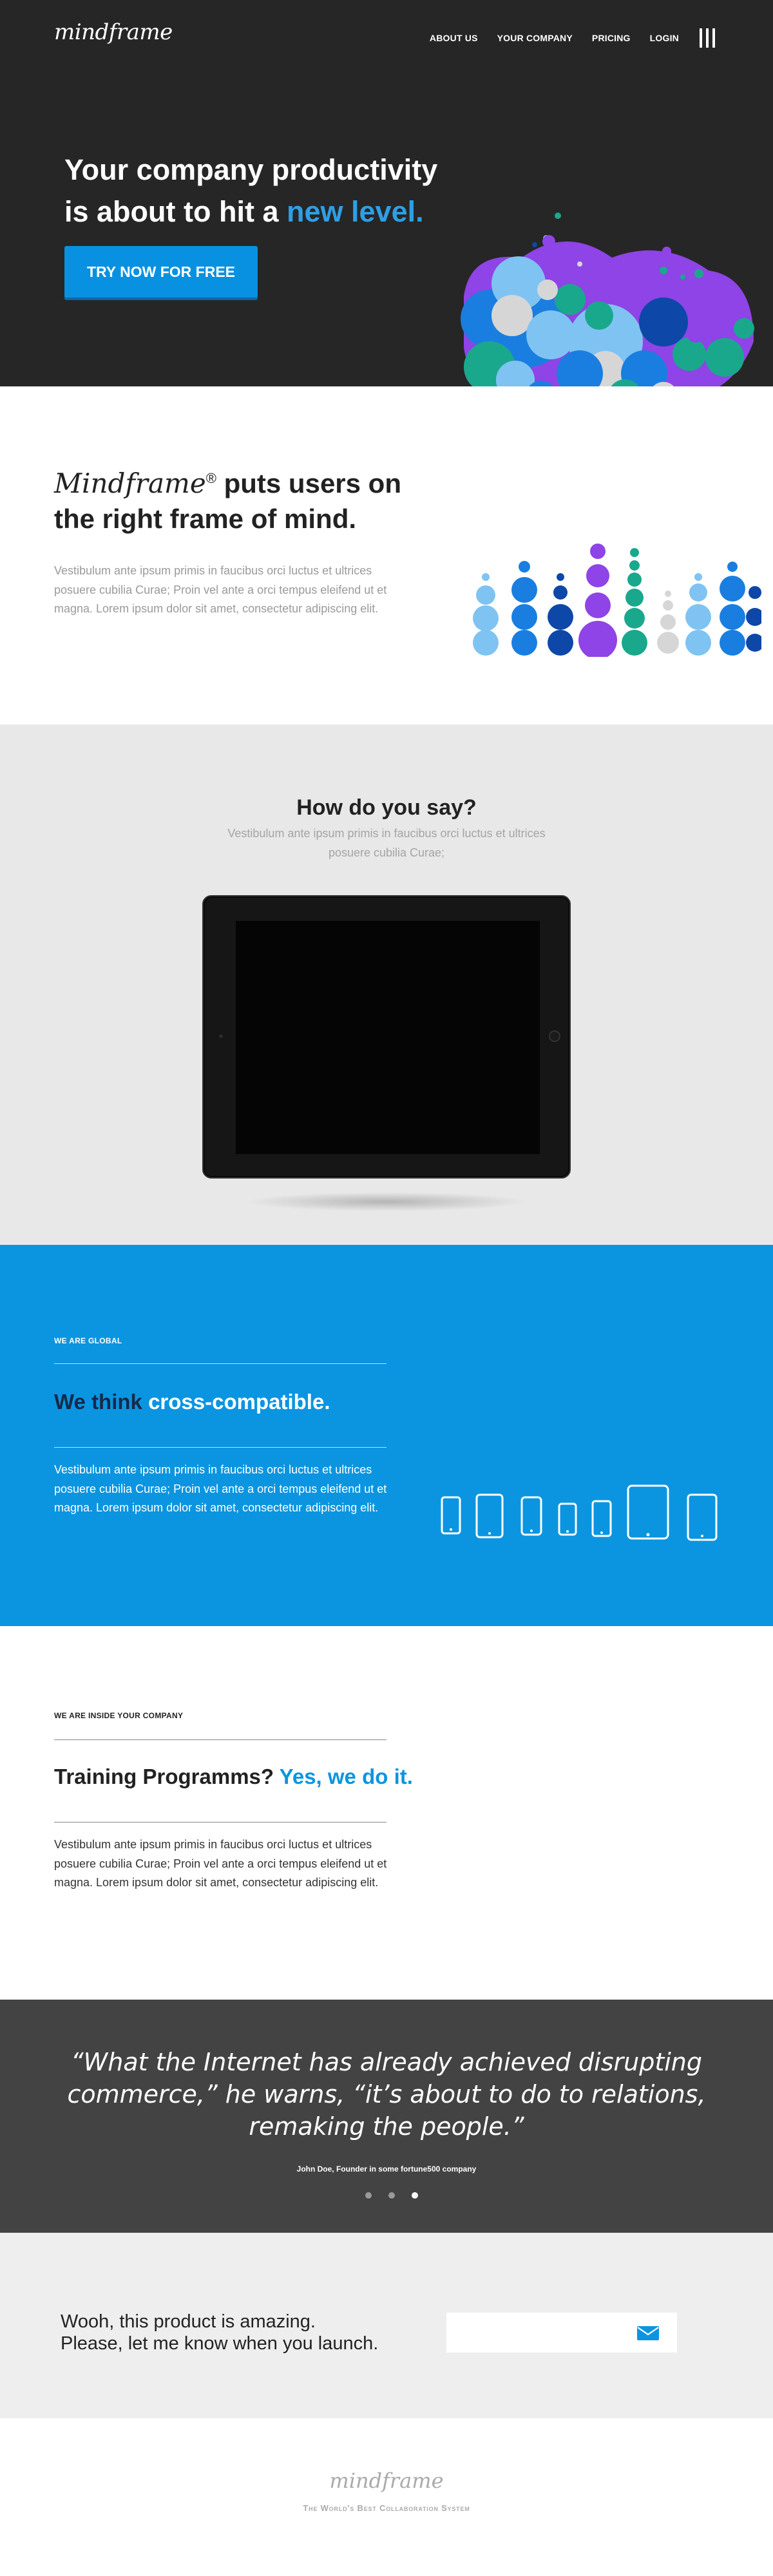  I want to click on tablet-home-button, so click(554, 1036).